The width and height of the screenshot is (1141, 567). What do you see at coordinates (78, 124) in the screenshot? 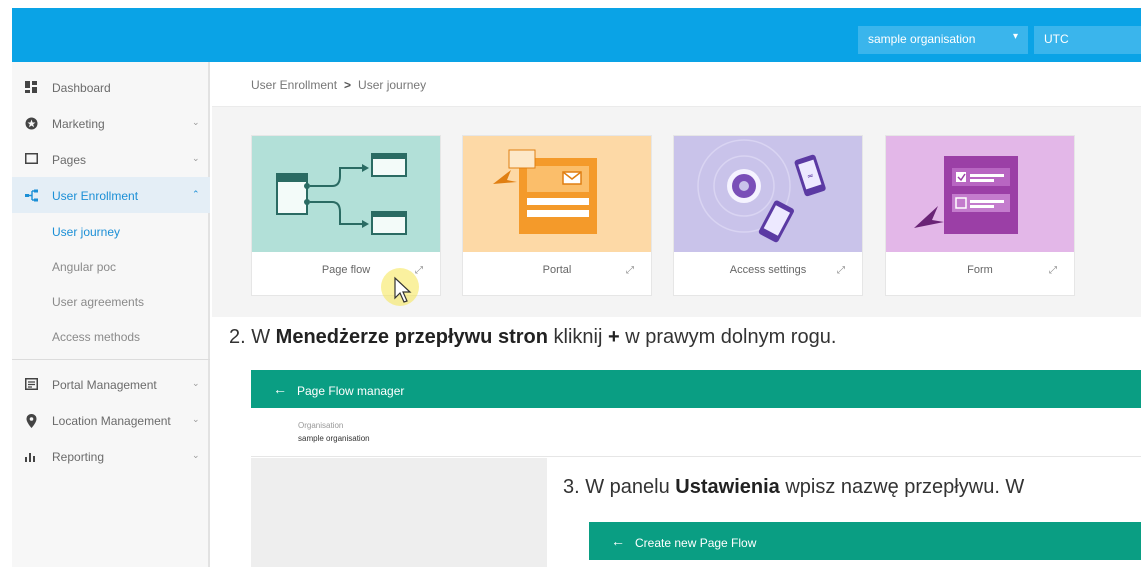
I see `sidebar-item-label: Marketing` at bounding box center [78, 124].